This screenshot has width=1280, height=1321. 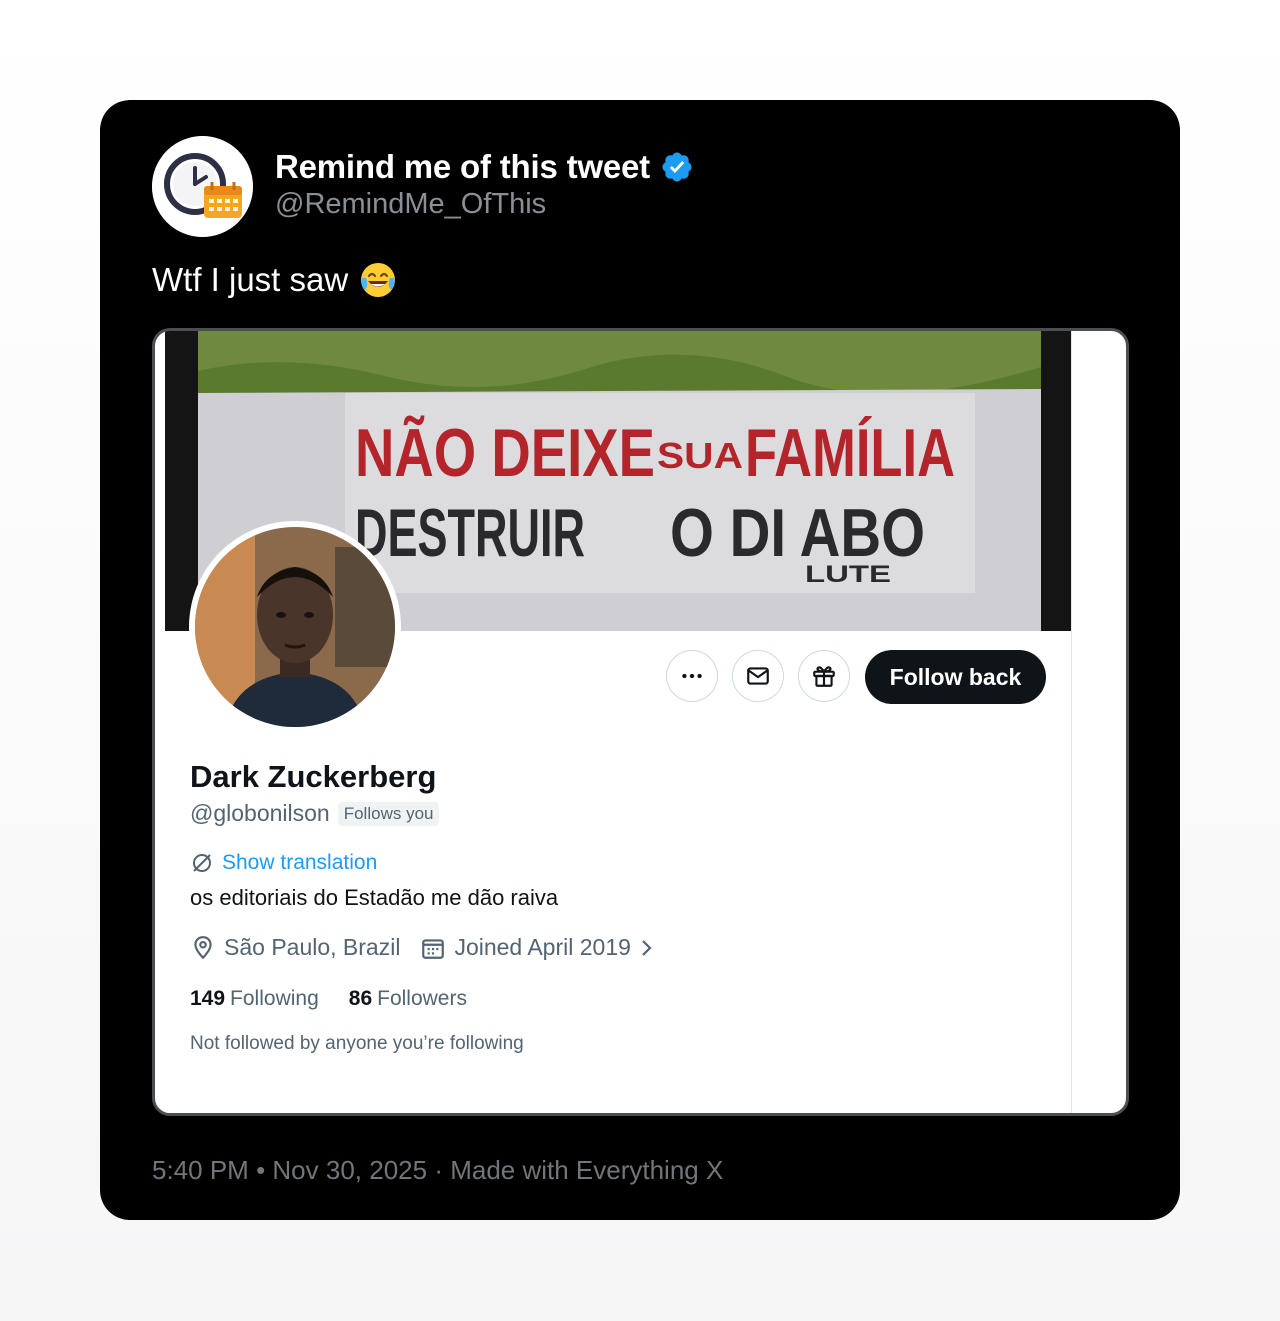 What do you see at coordinates (422, 998) in the screenshot?
I see `followers-label: Followers` at bounding box center [422, 998].